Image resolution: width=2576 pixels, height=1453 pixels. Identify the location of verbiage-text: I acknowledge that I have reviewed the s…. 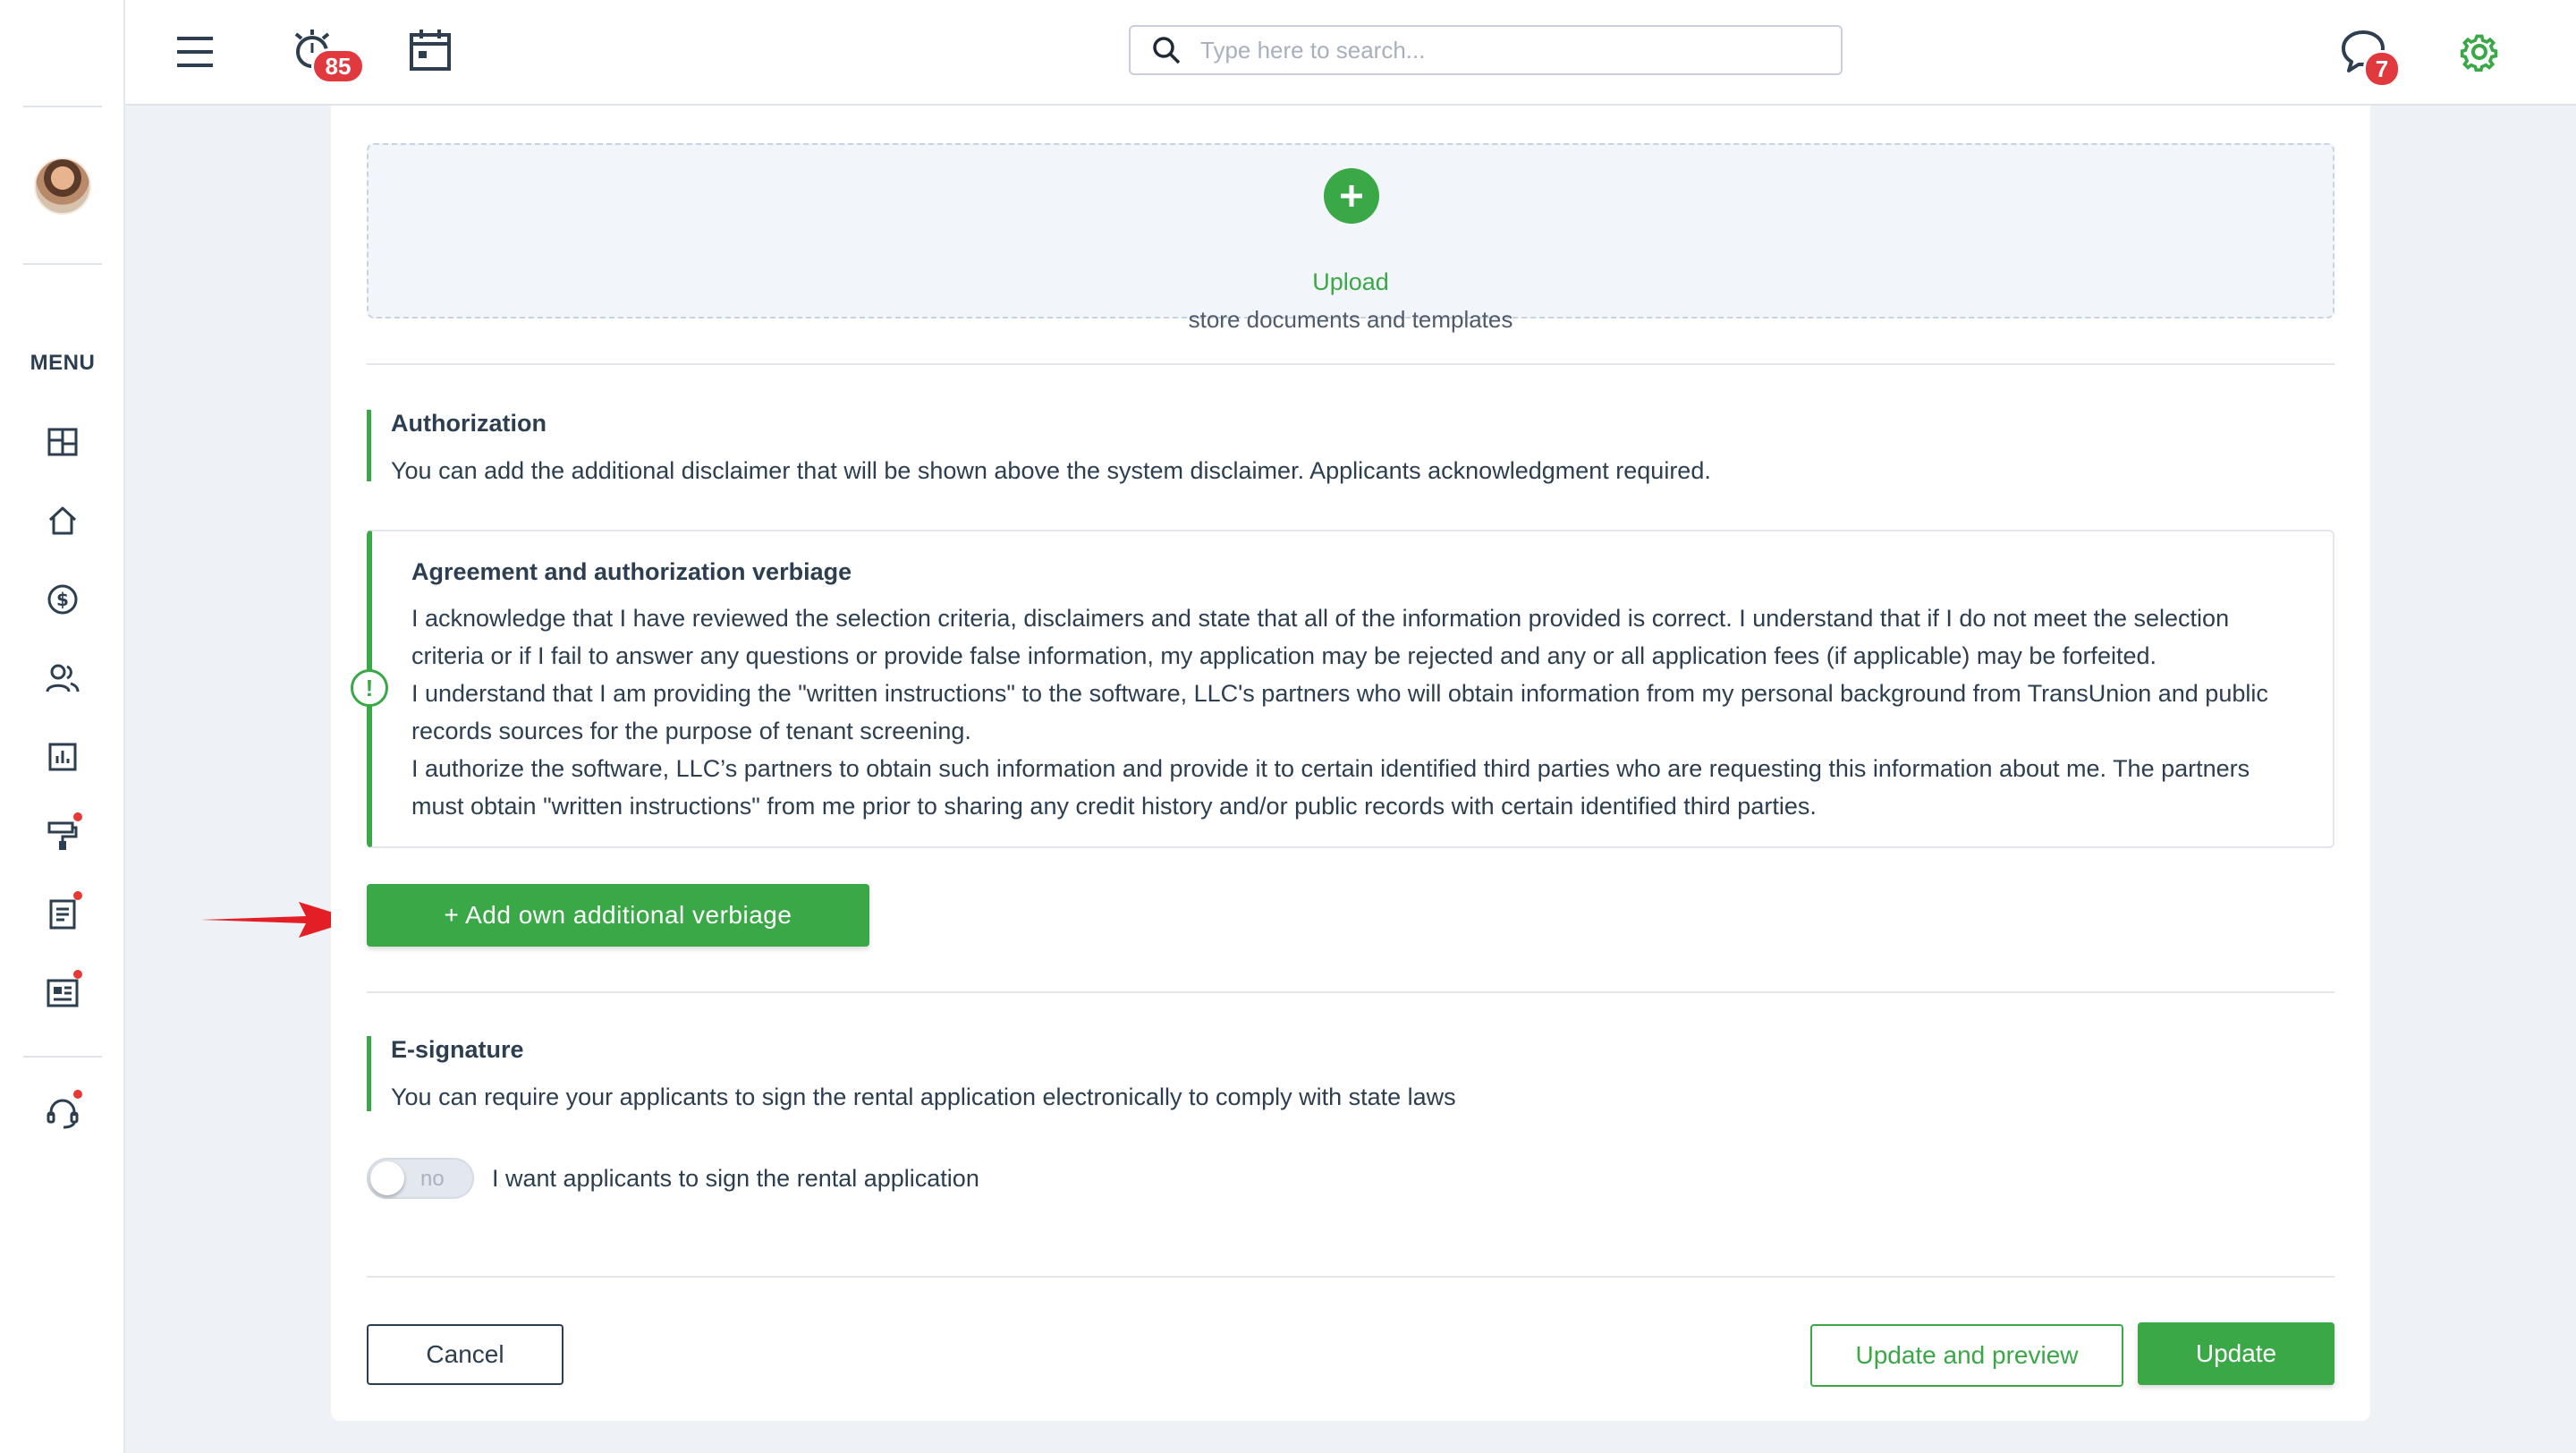
(1359, 712).